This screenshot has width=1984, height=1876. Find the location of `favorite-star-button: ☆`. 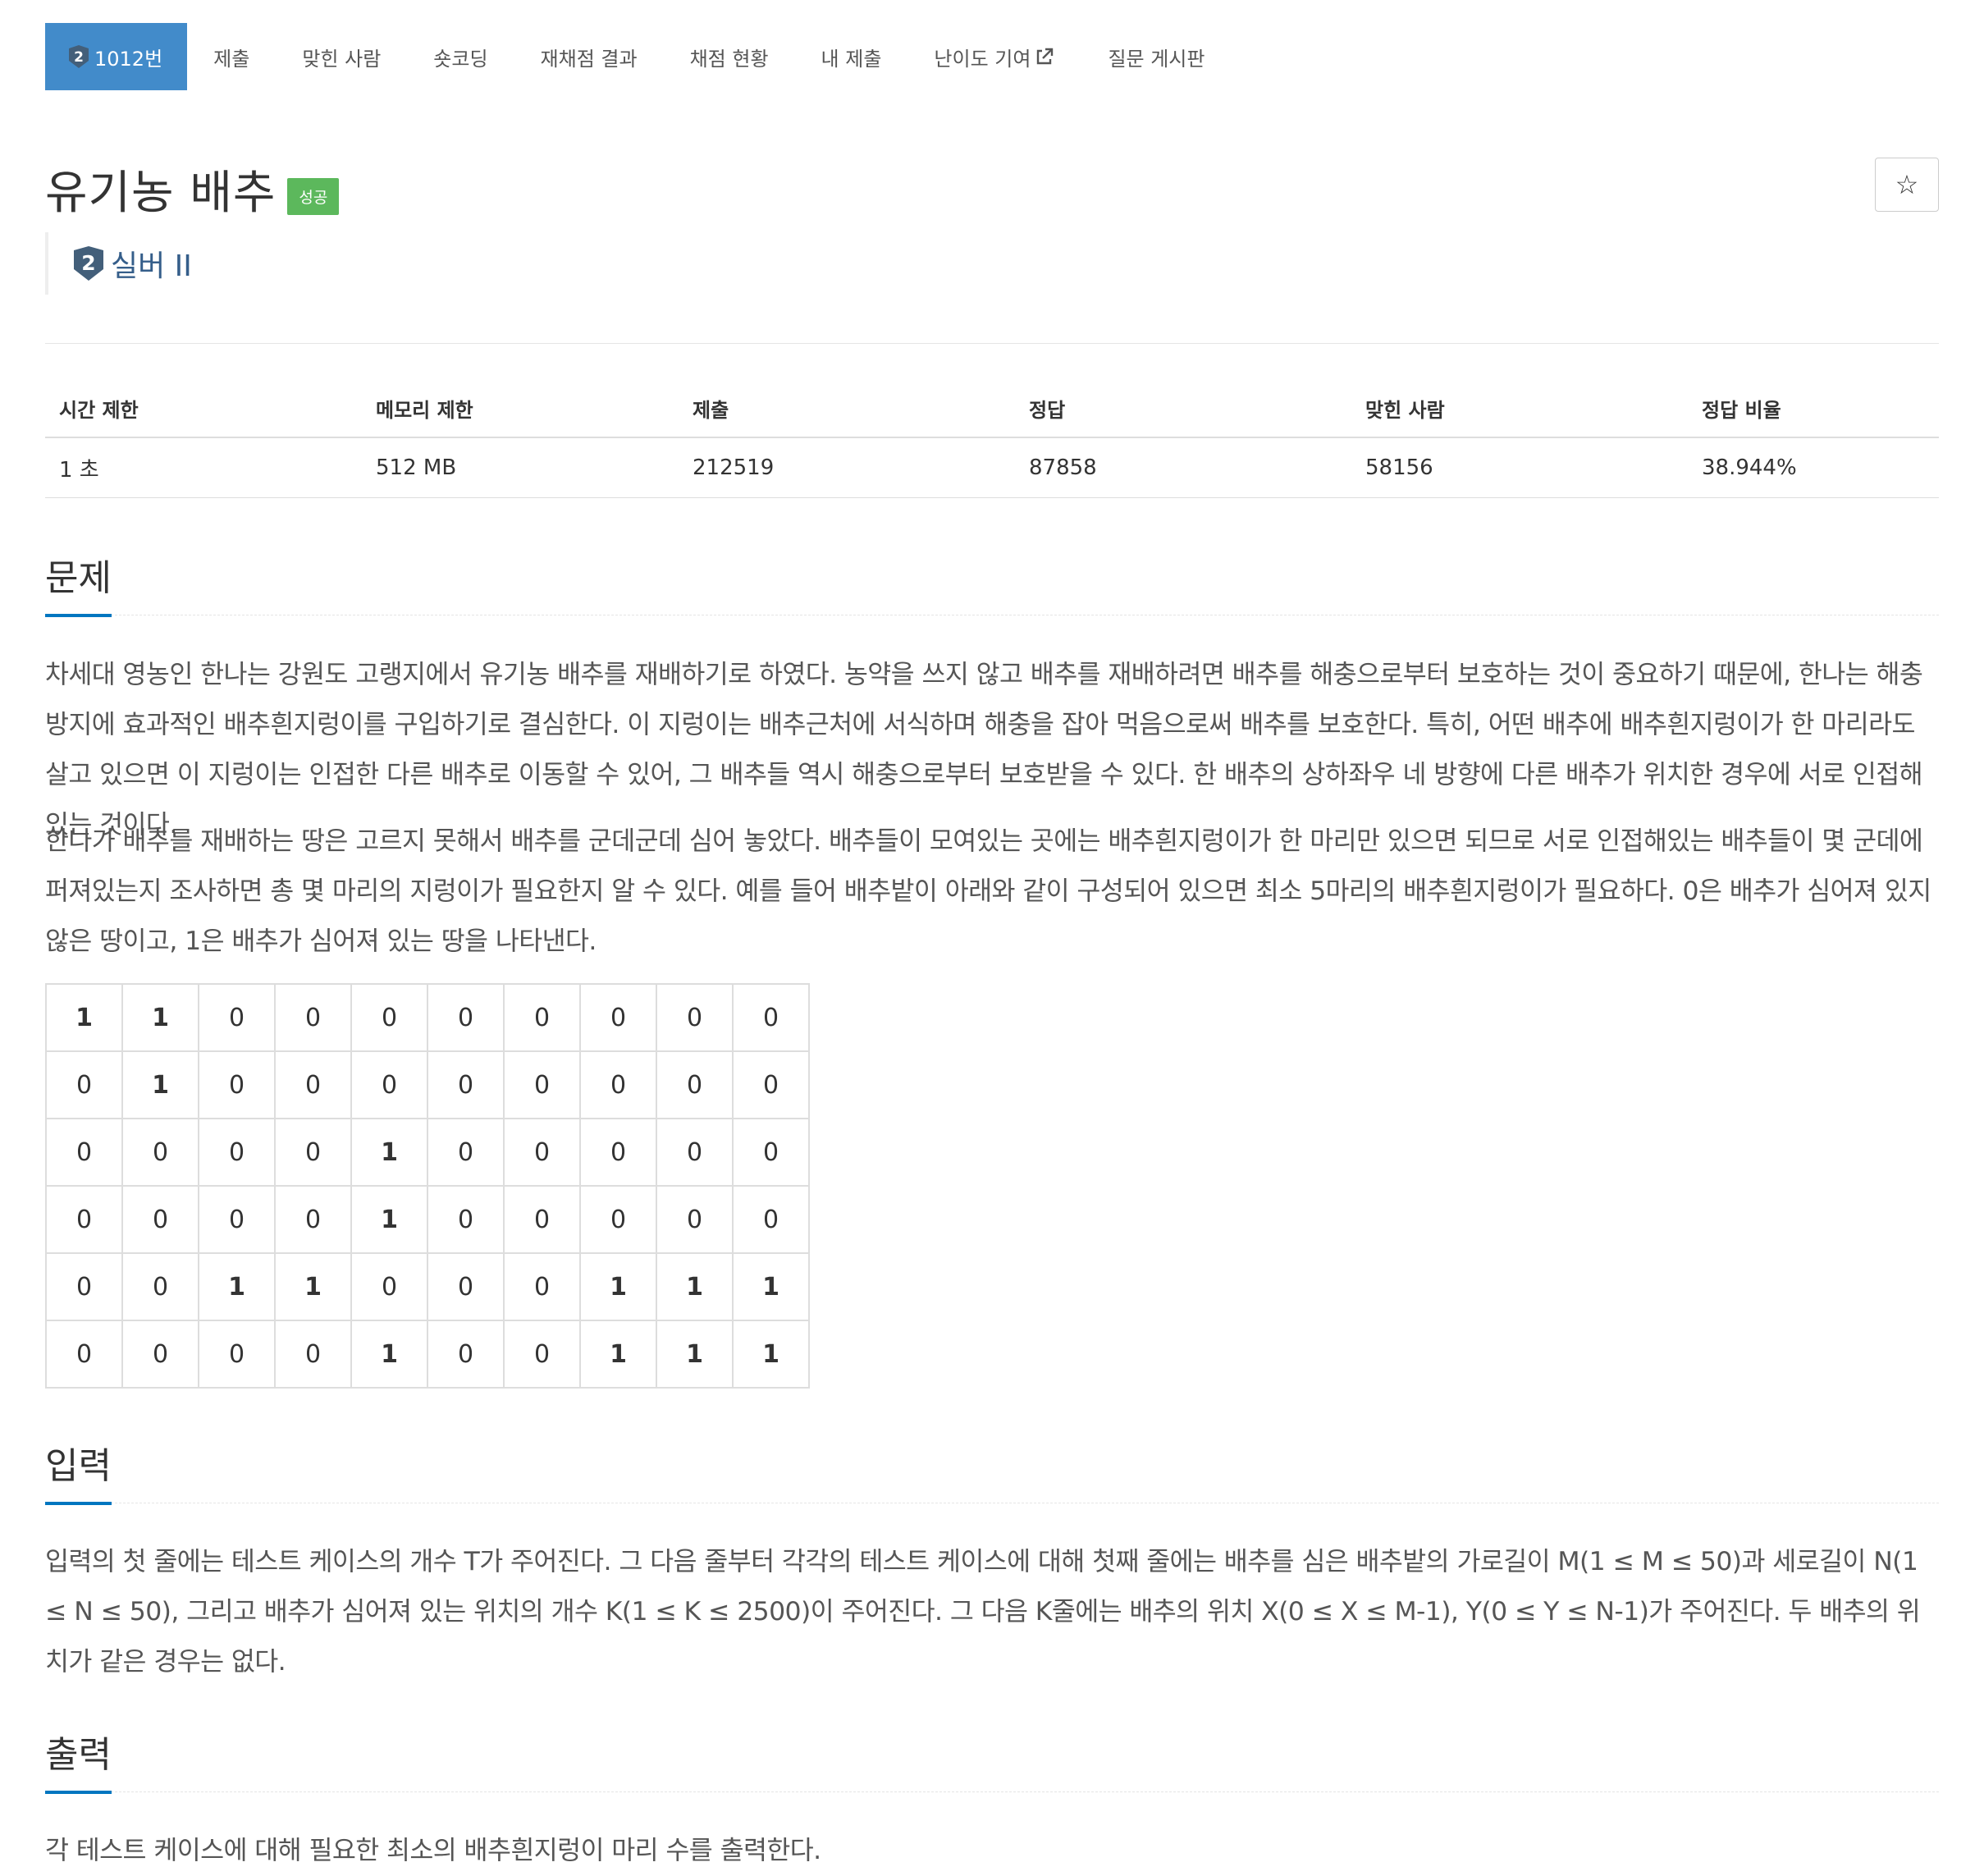

favorite-star-button: ☆ is located at coordinates (1907, 185).